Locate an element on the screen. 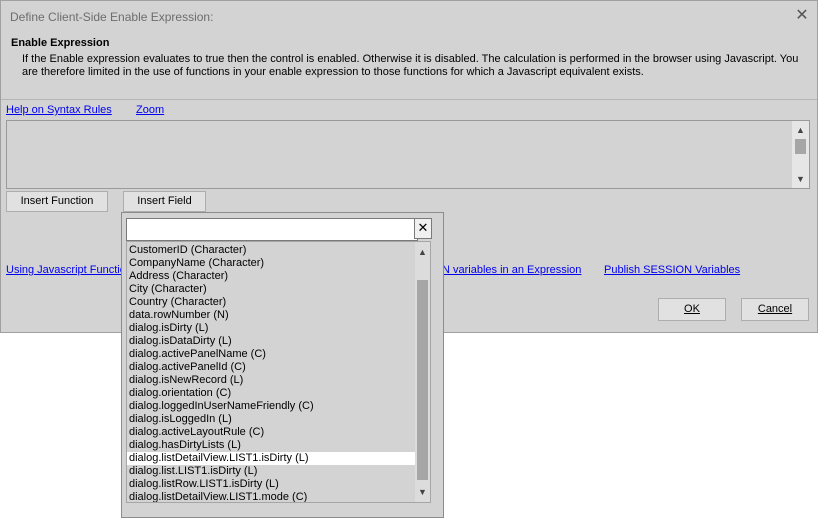 The width and height of the screenshot is (818, 518). field-search-input is located at coordinates (272, 229).